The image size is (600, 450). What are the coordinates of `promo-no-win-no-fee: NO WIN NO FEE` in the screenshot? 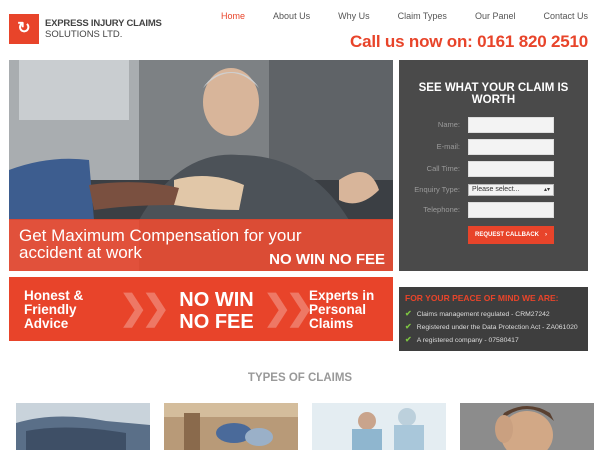 It's located at (216, 311).